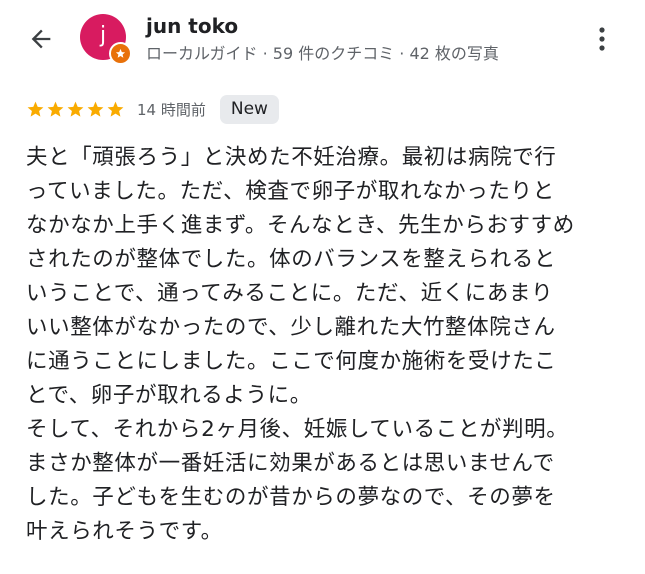 Image resolution: width=645 pixels, height=574 pixels. Describe the element at coordinates (322, 53) in the screenshot. I see `reviewer-meta: ローカルガイド · 59 件のクチコミ · 42 枚の写真` at that location.